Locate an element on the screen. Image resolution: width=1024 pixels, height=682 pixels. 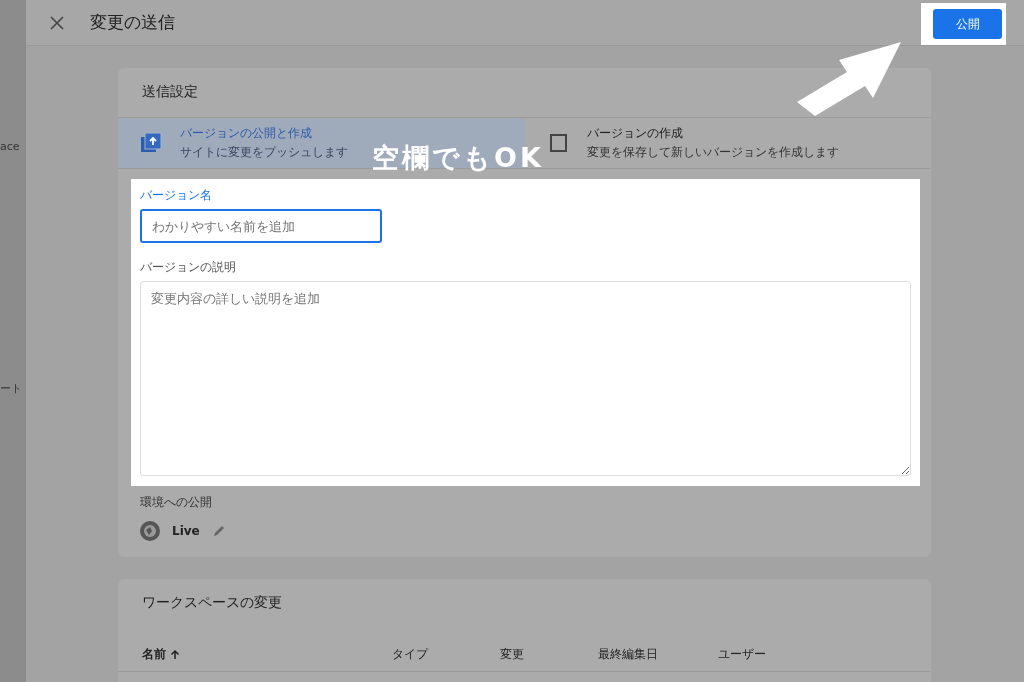
option-title: バージョンの作成 is located at coordinates (635, 133).